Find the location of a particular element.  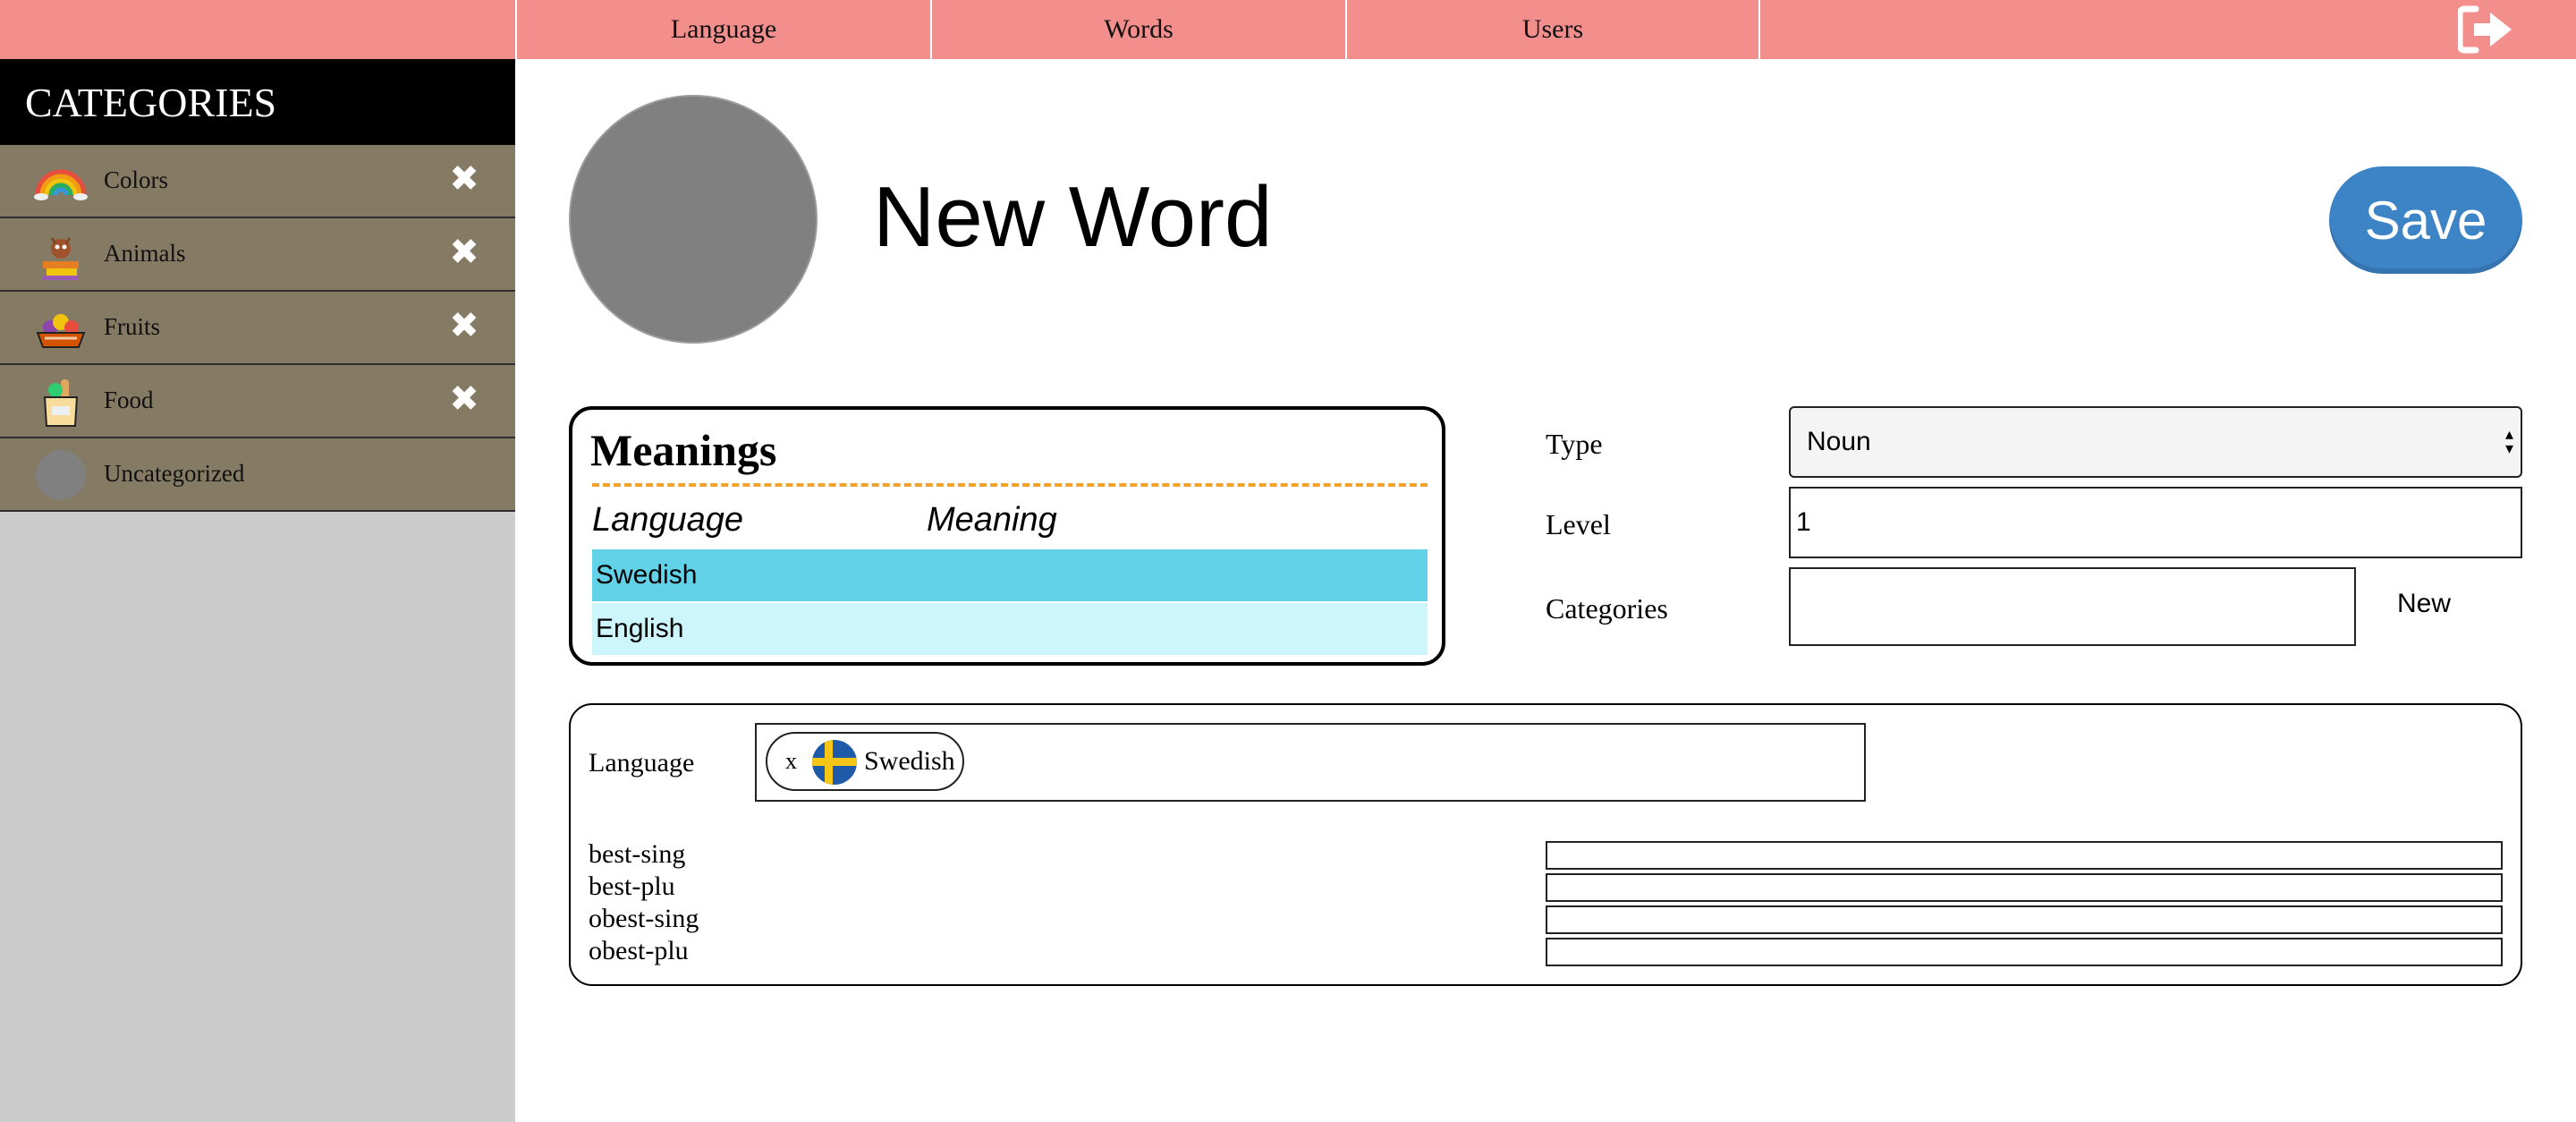

save-button: Save is located at coordinates (2425, 220).